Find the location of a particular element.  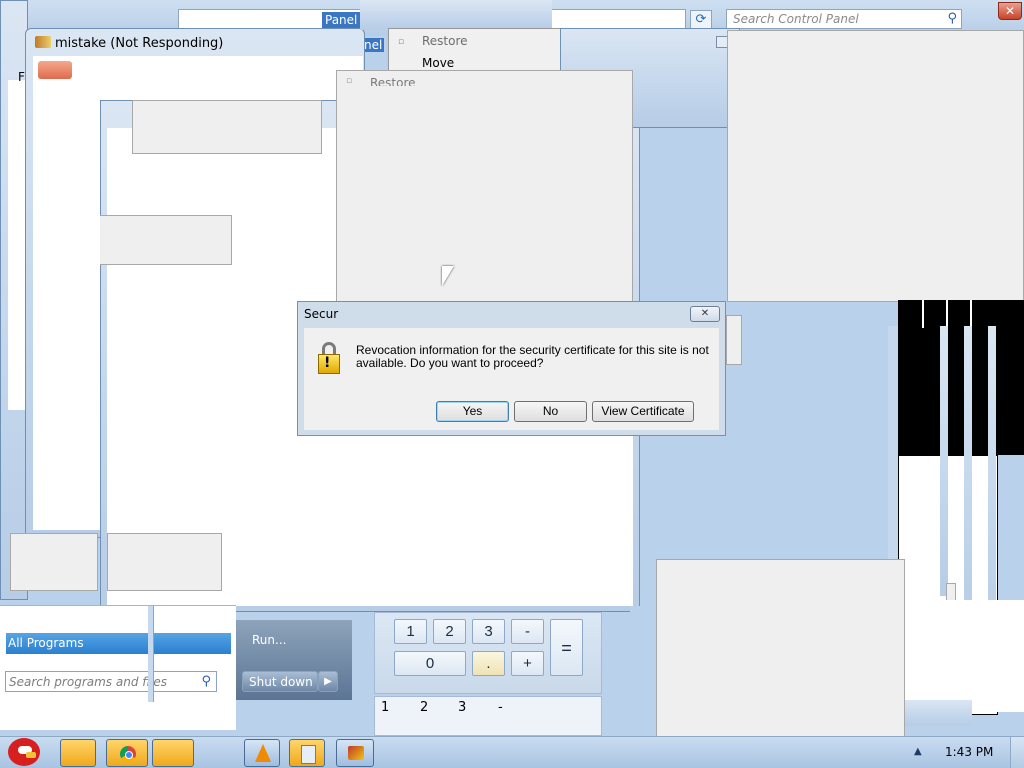

system-menu-restore: Restore is located at coordinates (445, 41).